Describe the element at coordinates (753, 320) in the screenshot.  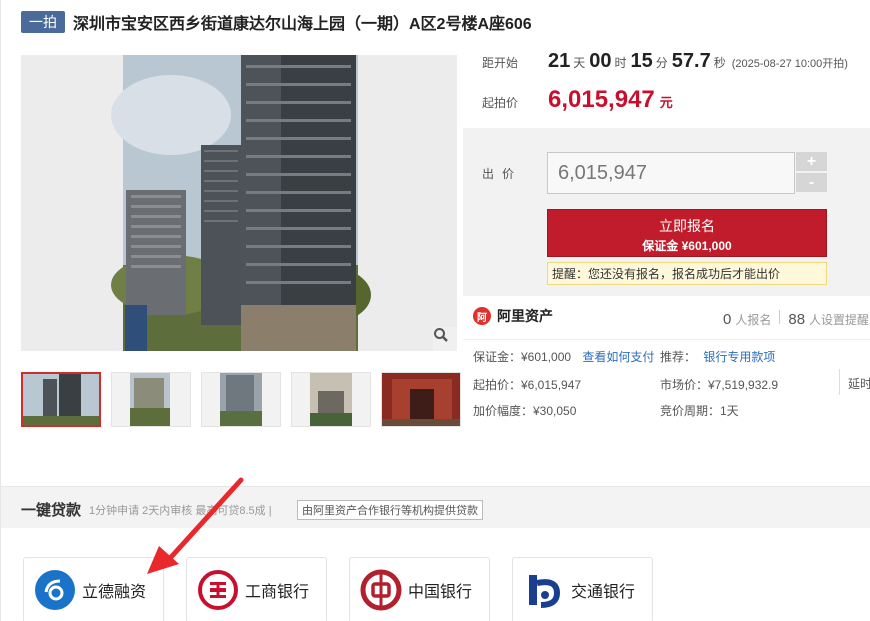
I see `registered-label: 人报名` at that location.